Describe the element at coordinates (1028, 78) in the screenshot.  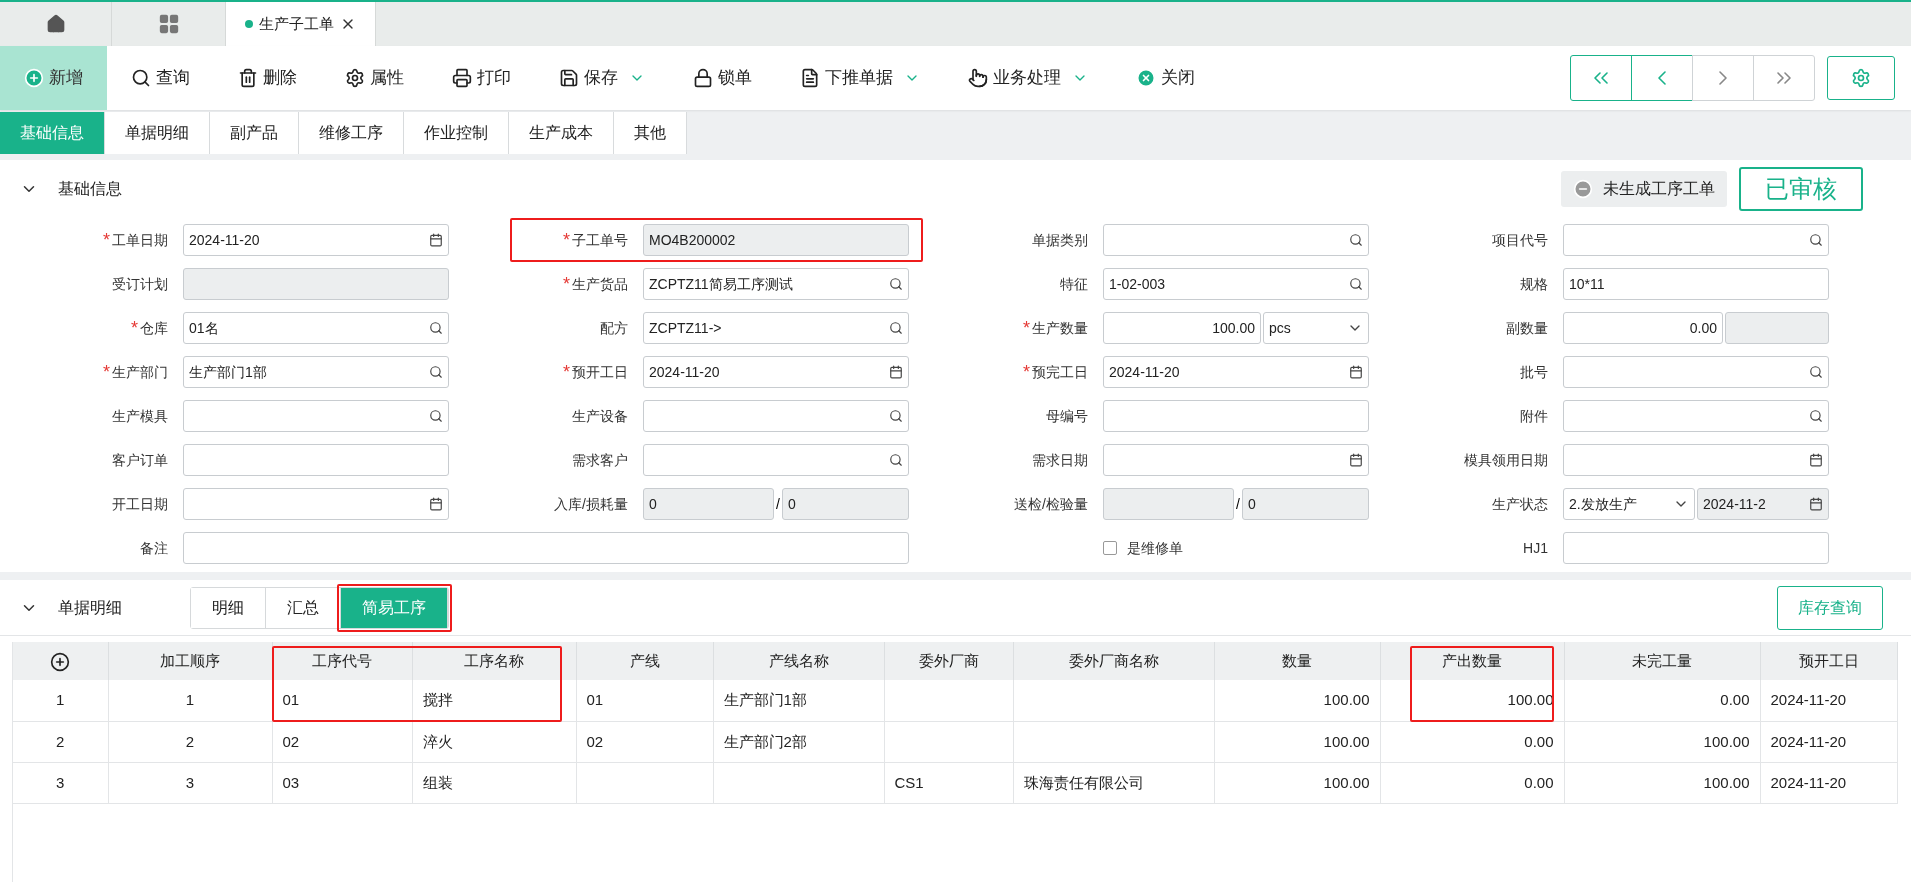
I see `toolbar-button: 业务处理` at that location.